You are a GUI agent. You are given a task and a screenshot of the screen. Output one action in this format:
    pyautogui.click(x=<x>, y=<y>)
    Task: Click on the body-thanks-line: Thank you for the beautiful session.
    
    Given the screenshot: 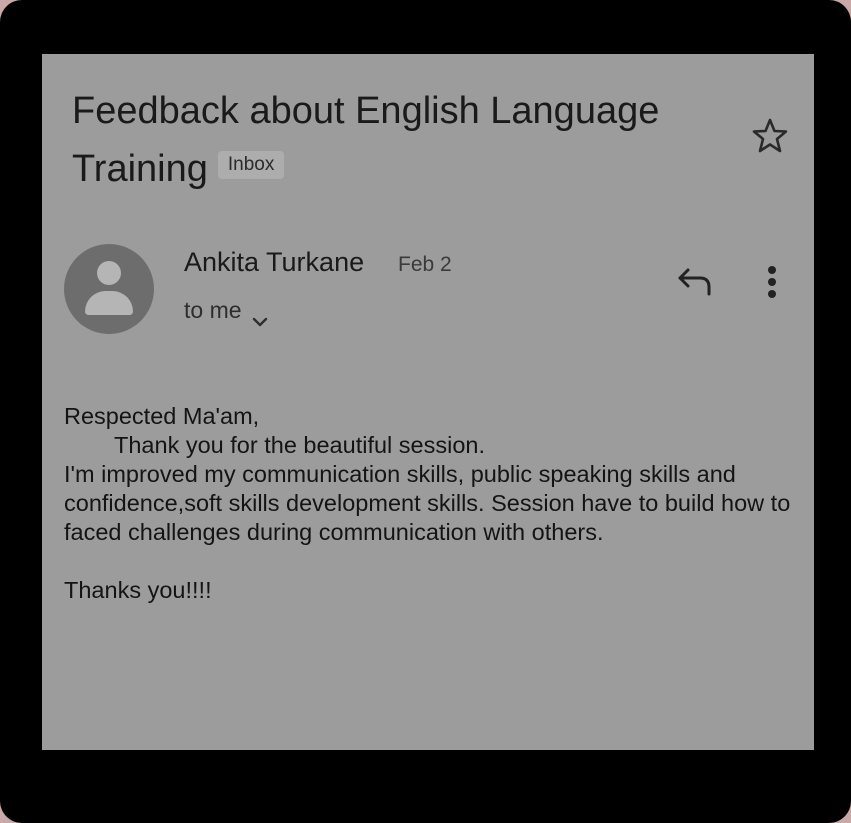 What is the action you would take?
    pyautogui.click(x=299, y=445)
    